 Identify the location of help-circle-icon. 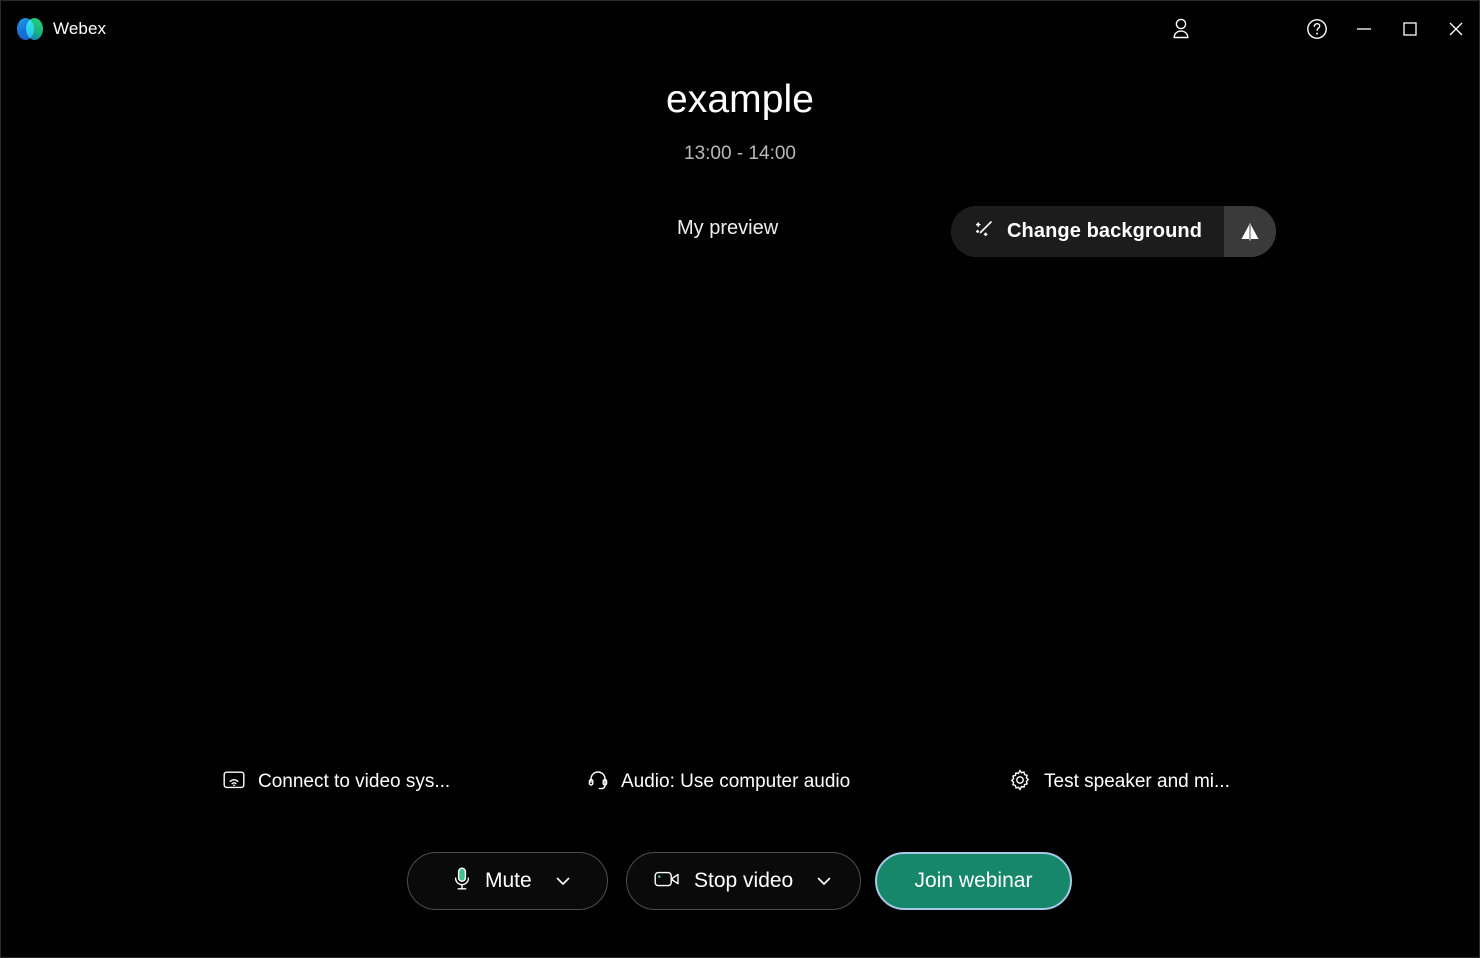
(1317, 29).